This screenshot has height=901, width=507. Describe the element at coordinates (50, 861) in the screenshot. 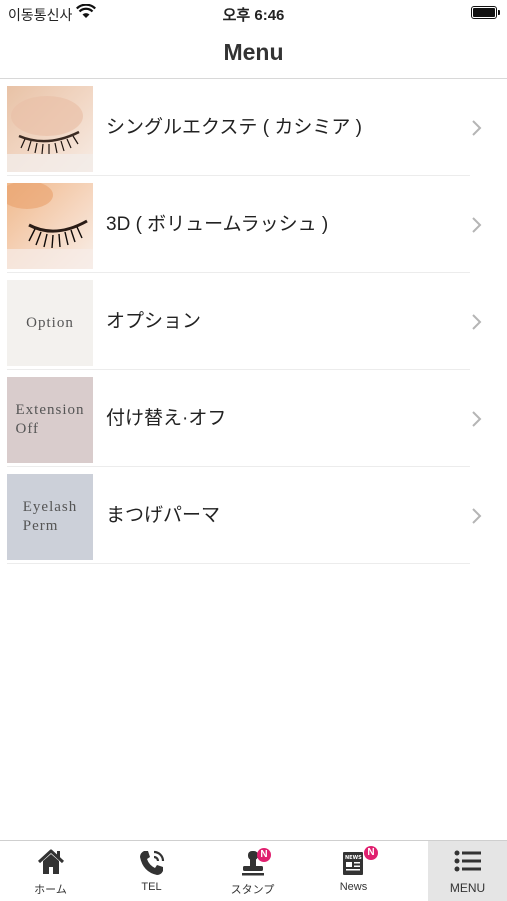

I see `home-icon` at that location.